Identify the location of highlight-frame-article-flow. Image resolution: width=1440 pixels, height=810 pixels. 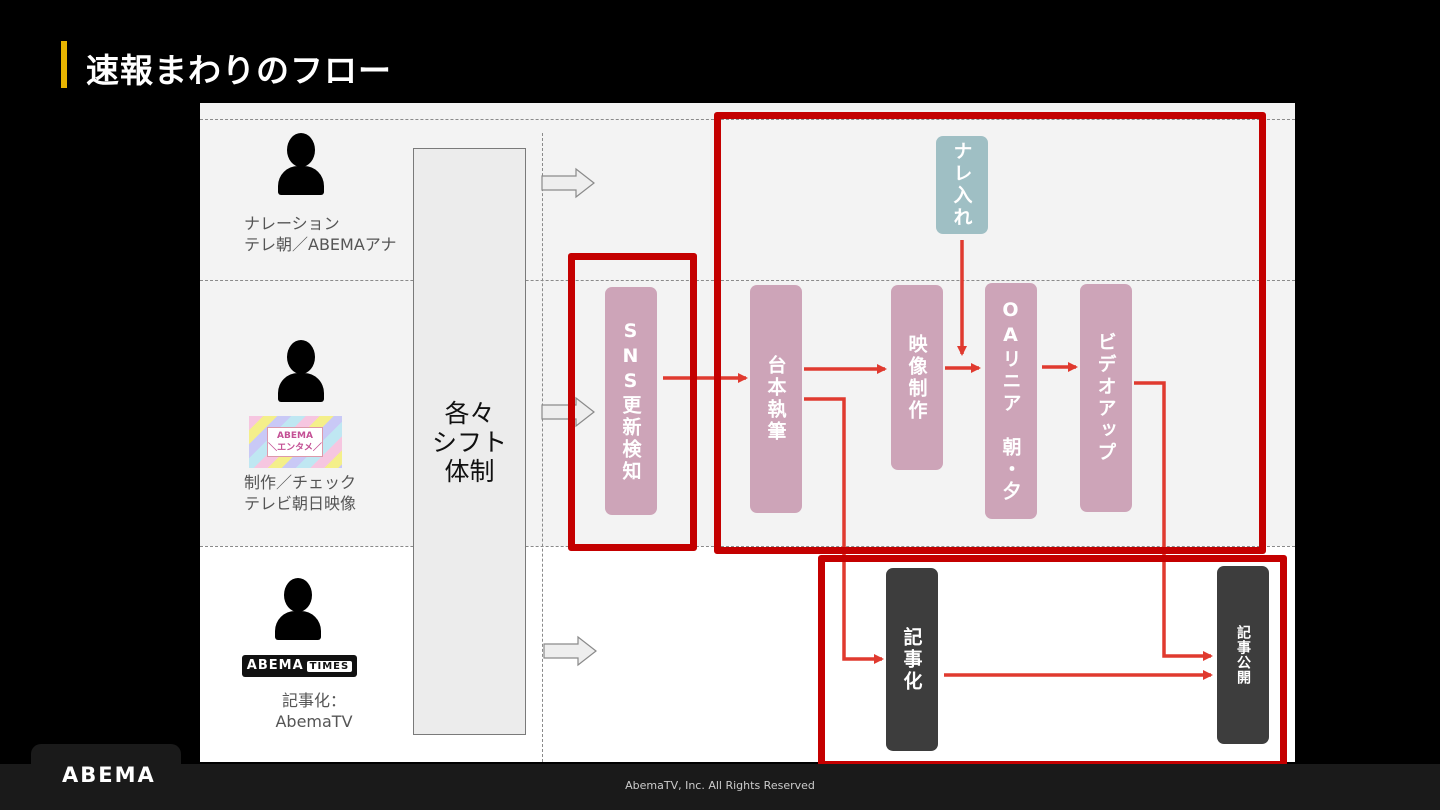
(1052, 661).